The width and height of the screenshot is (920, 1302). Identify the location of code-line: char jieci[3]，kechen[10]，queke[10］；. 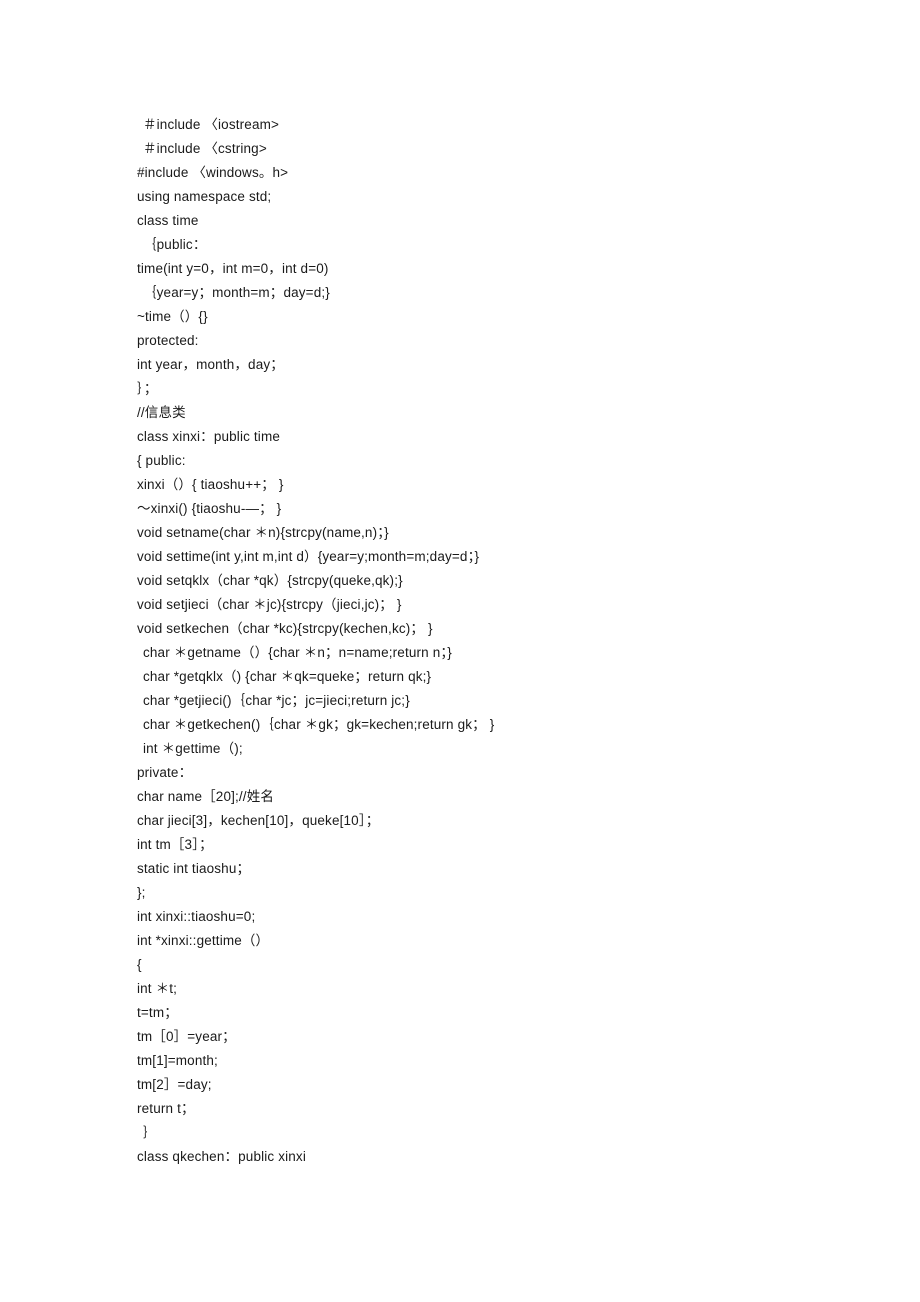
(258, 820).